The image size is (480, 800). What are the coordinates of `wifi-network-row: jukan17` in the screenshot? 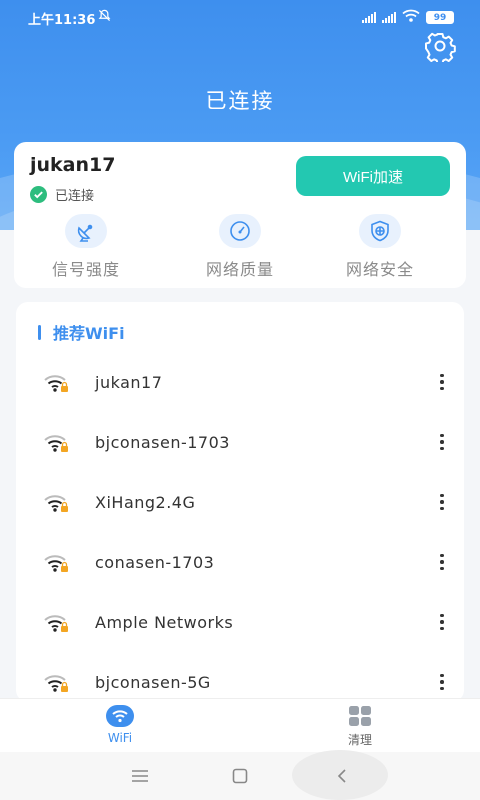 It's located at (240, 382).